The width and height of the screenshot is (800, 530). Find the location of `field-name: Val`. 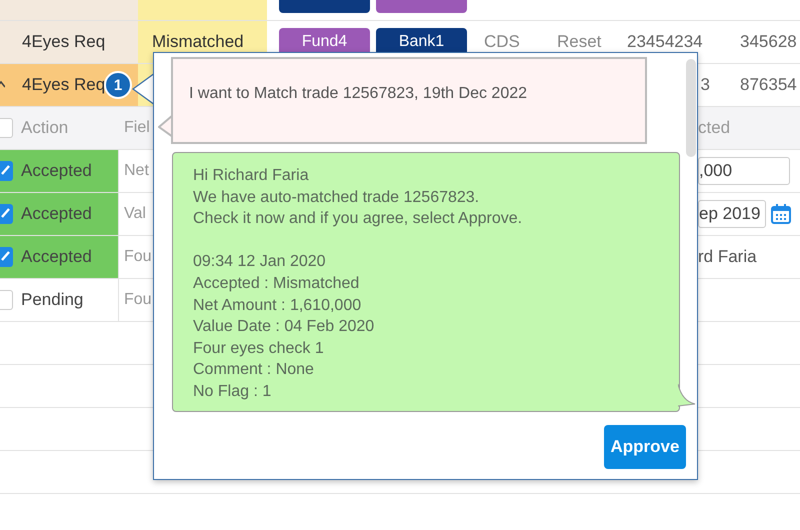

field-name: Val is located at coordinates (135, 213).